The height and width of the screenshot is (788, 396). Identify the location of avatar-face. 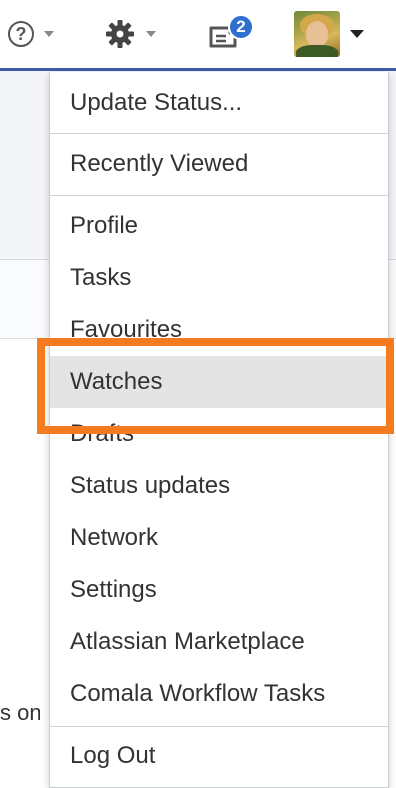
(317, 34).